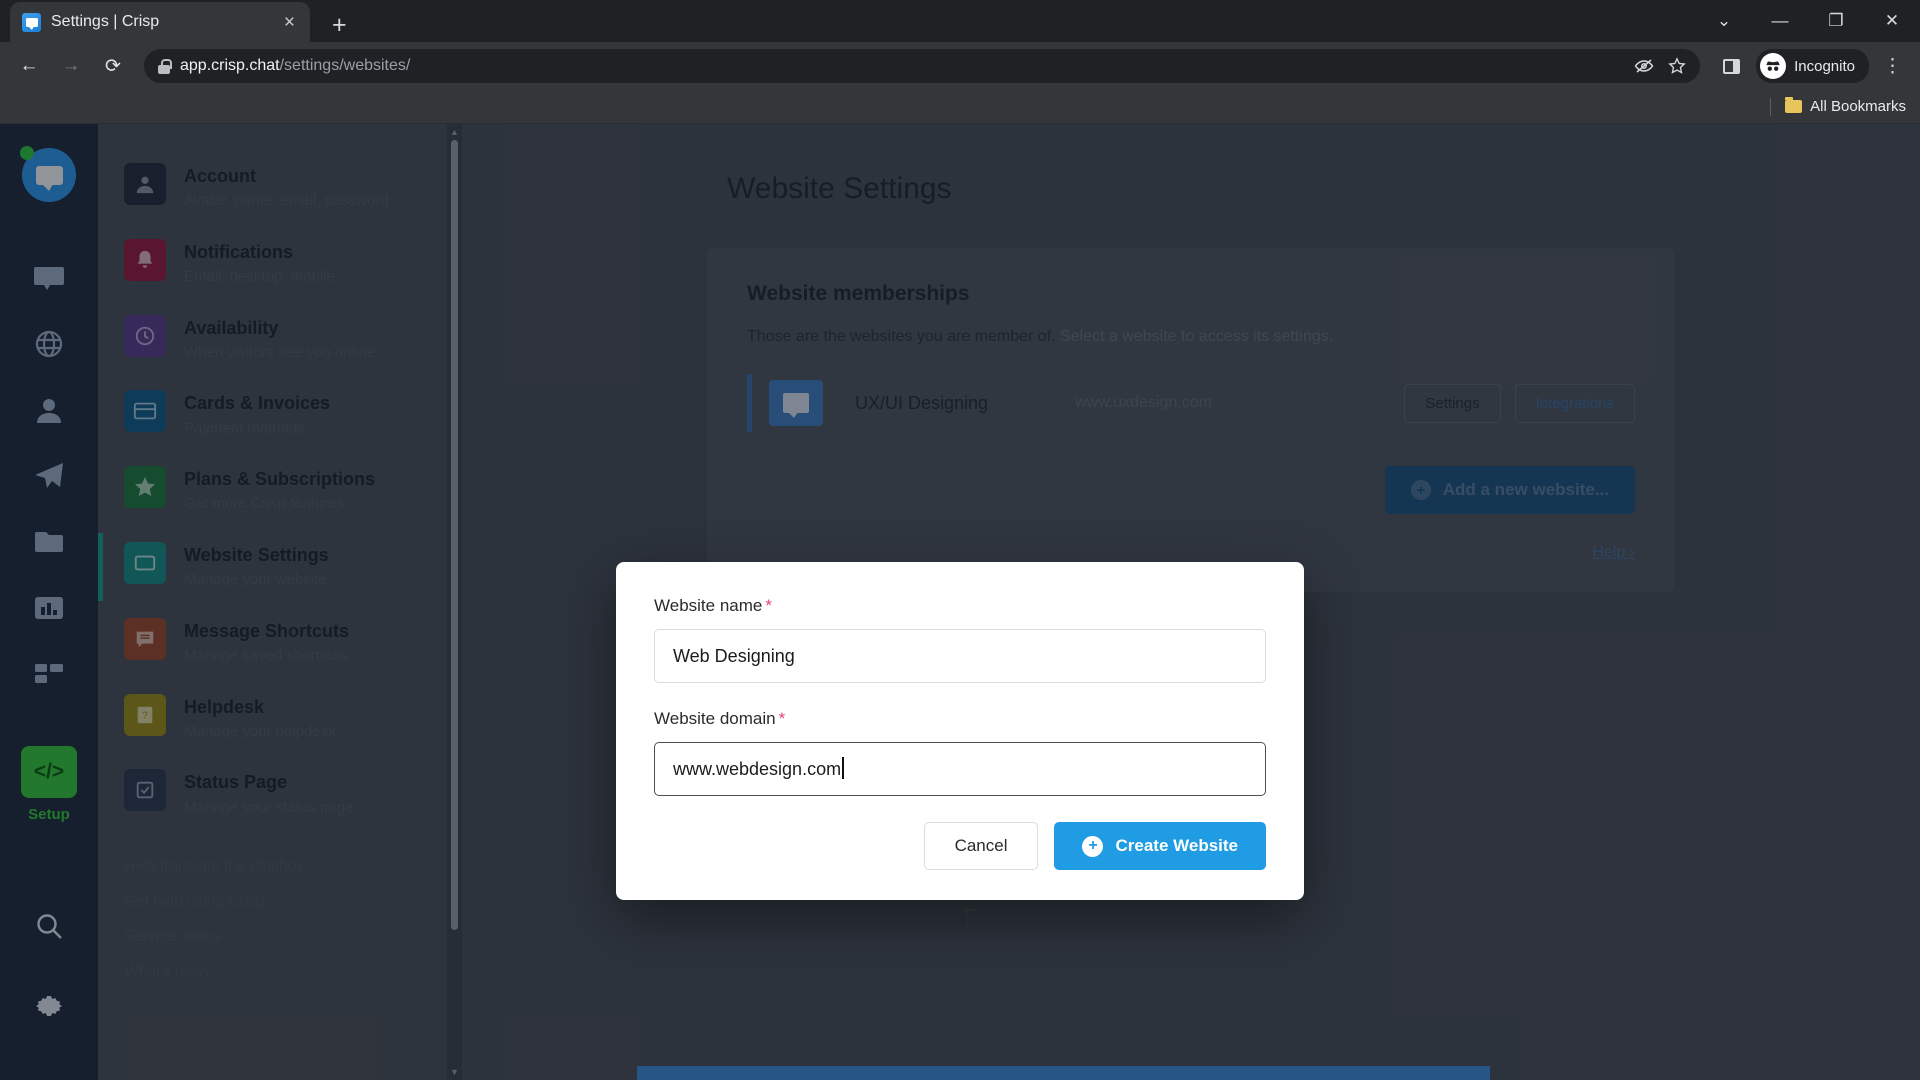 This screenshot has height=1080, width=1920. I want to click on website-name-label: Website name *, so click(960, 606).